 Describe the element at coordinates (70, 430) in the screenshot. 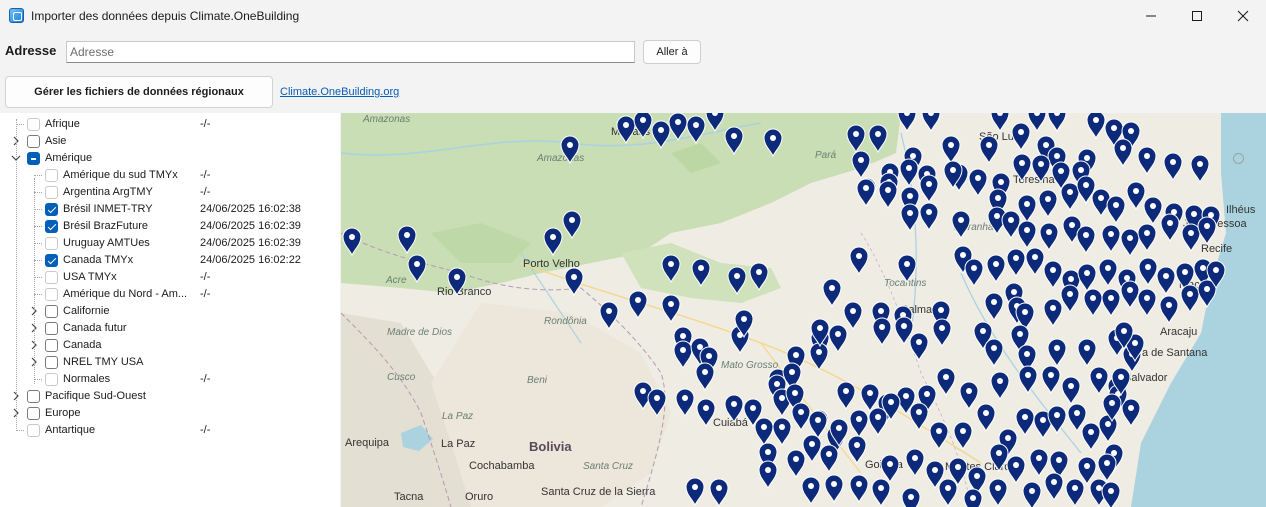

I see `tree-item-label: Antartique` at that location.